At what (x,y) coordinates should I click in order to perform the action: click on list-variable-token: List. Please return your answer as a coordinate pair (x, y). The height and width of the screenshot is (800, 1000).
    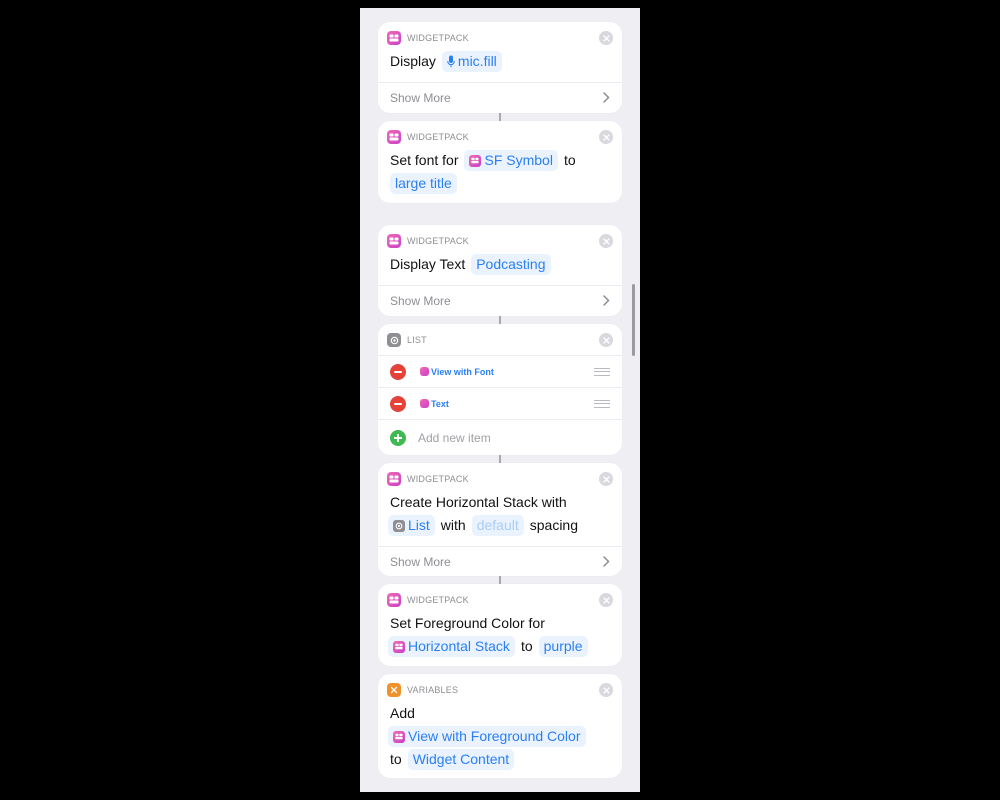
    Looking at the image, I should click on (411, 525).